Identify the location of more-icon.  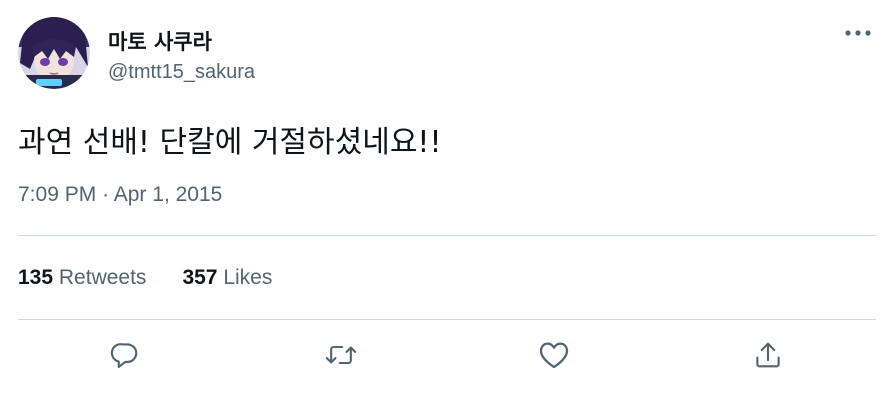
(858, 33).